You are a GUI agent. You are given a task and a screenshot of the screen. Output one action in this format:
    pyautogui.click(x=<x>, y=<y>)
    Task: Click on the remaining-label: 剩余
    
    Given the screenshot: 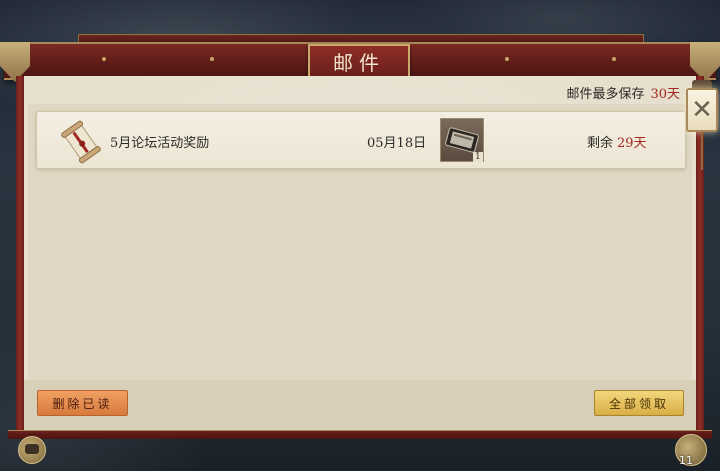 What is the action you would take?
    pyautogui.click(x=600, y=143)
    